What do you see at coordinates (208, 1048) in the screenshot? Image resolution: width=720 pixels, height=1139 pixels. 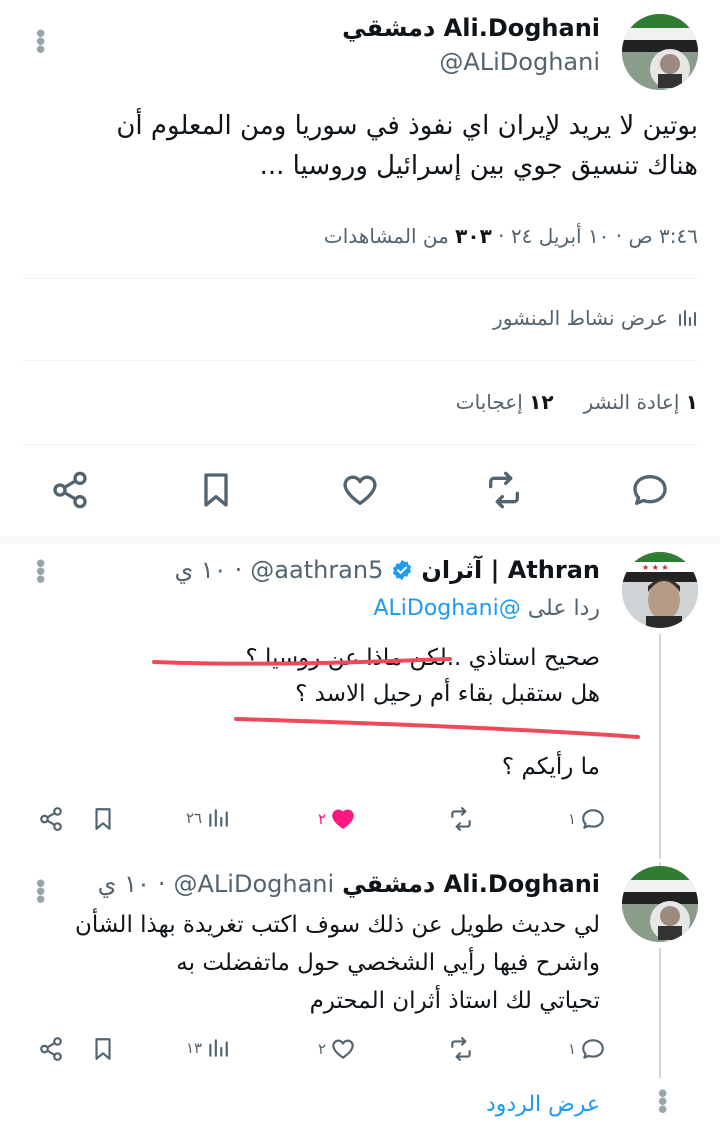 I see `views-button: ١٣` at bounding box center [208, 1048].